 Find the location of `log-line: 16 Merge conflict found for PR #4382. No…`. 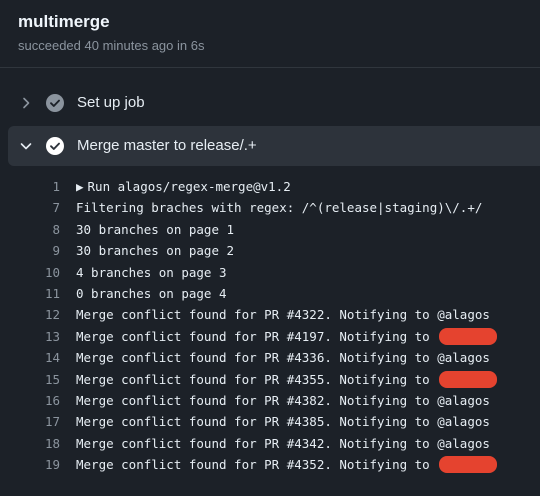

log-line: 16 Merge conflict found for PR #4382. No… is located at coordinates (270, 400).